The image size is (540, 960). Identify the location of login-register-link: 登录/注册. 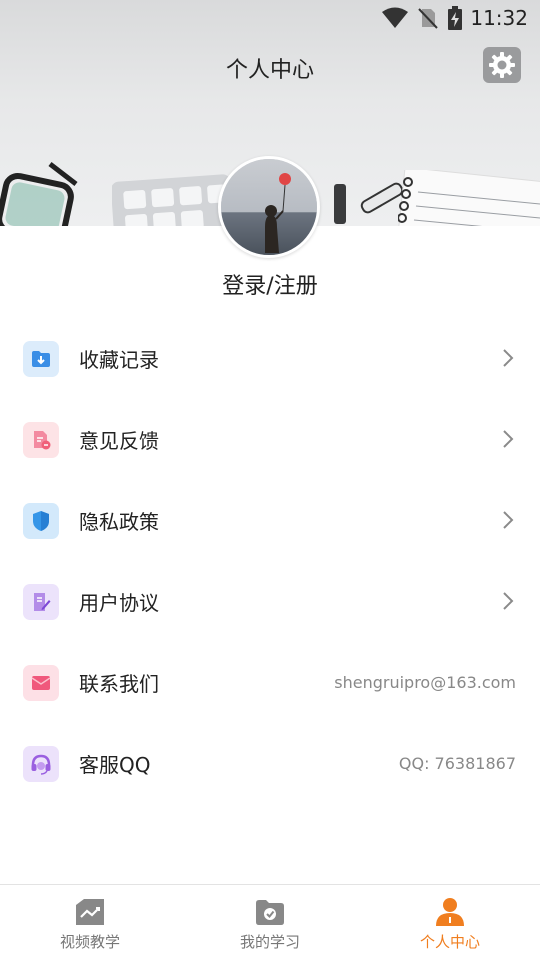
(270, 284).